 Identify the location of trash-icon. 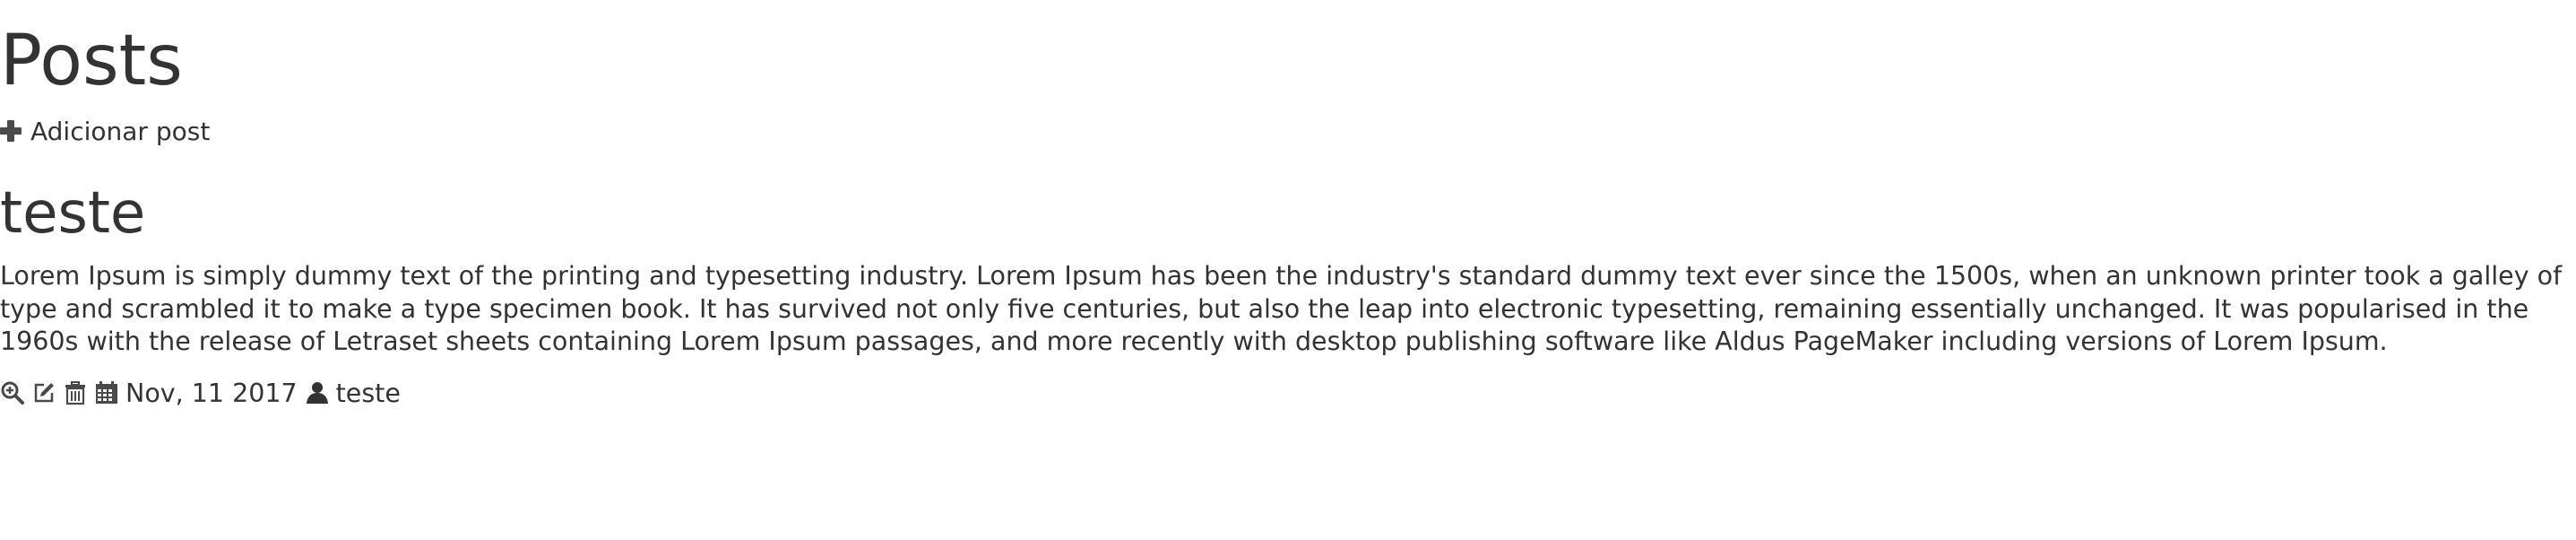
(75, 392).